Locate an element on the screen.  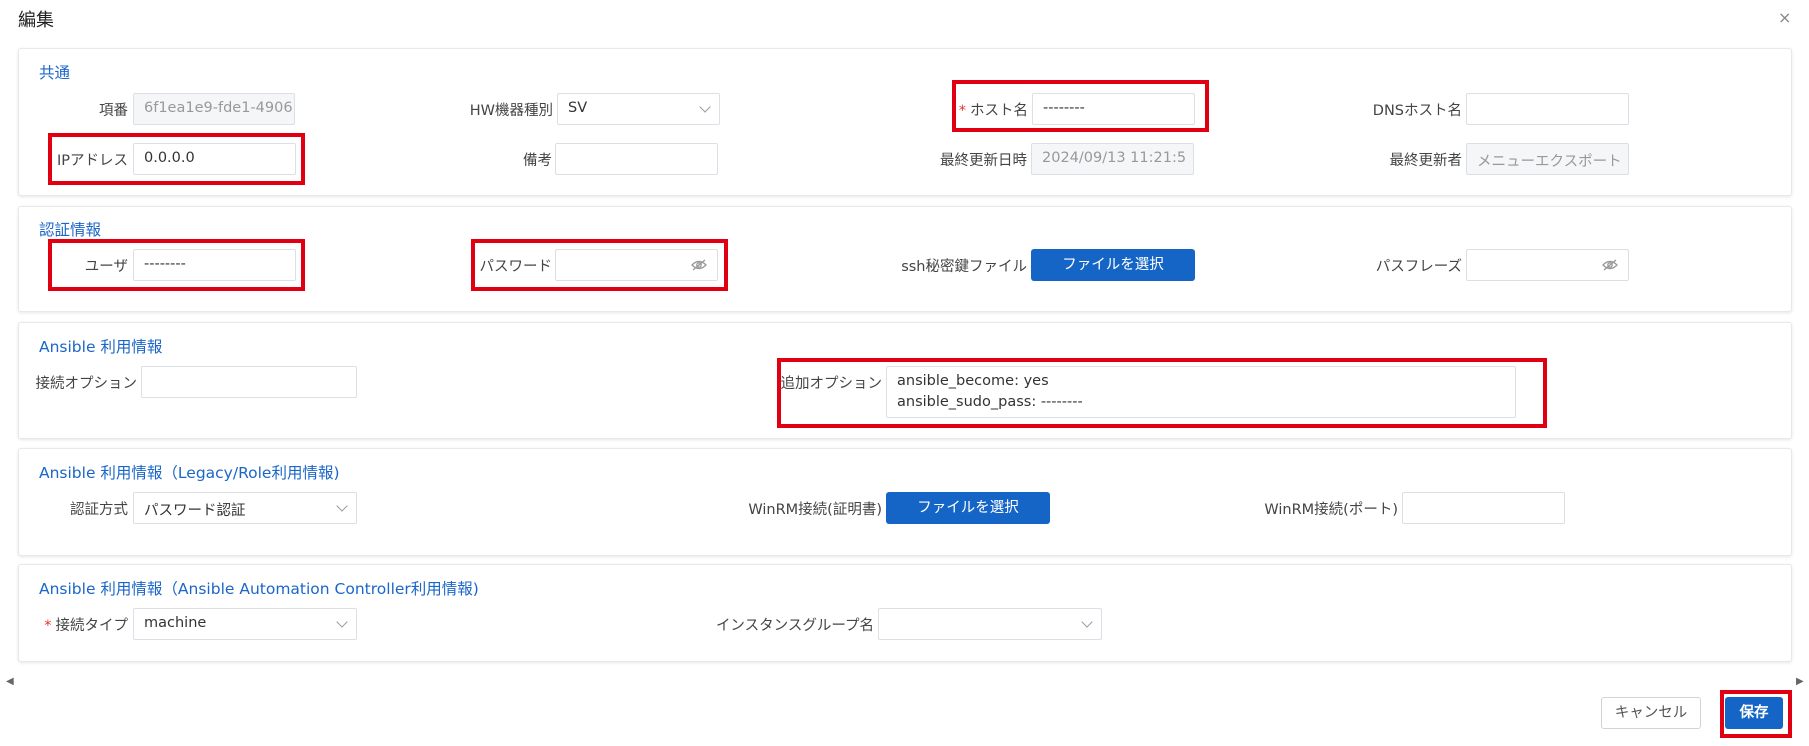
dialog-title: 編集 is located at coordinates (36, 20).